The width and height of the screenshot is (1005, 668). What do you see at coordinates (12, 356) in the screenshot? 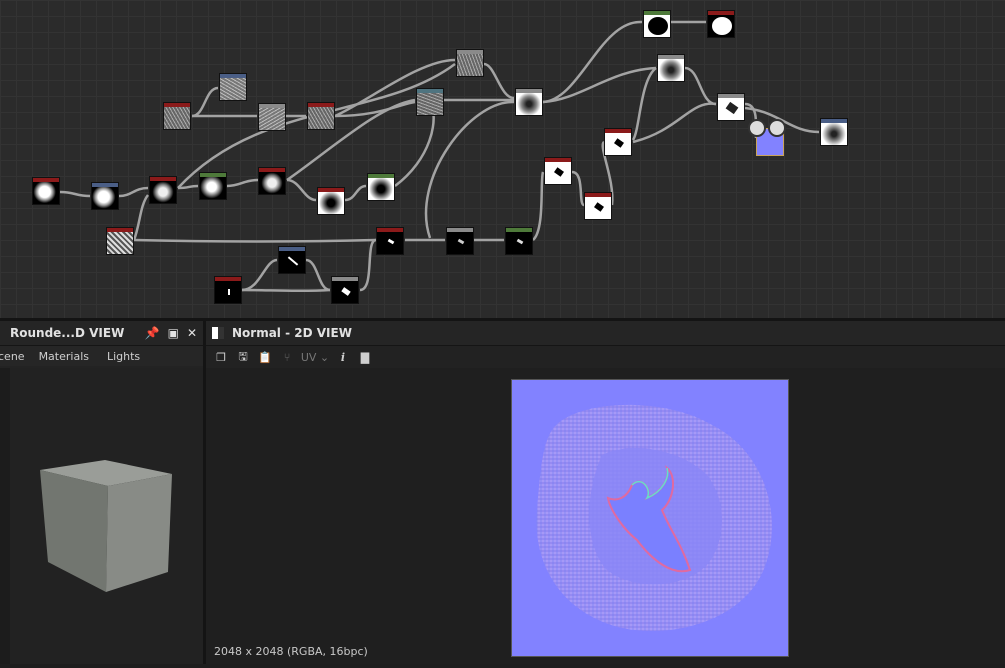
I see `tab-scene: cene` at bounding box center [12, 356].